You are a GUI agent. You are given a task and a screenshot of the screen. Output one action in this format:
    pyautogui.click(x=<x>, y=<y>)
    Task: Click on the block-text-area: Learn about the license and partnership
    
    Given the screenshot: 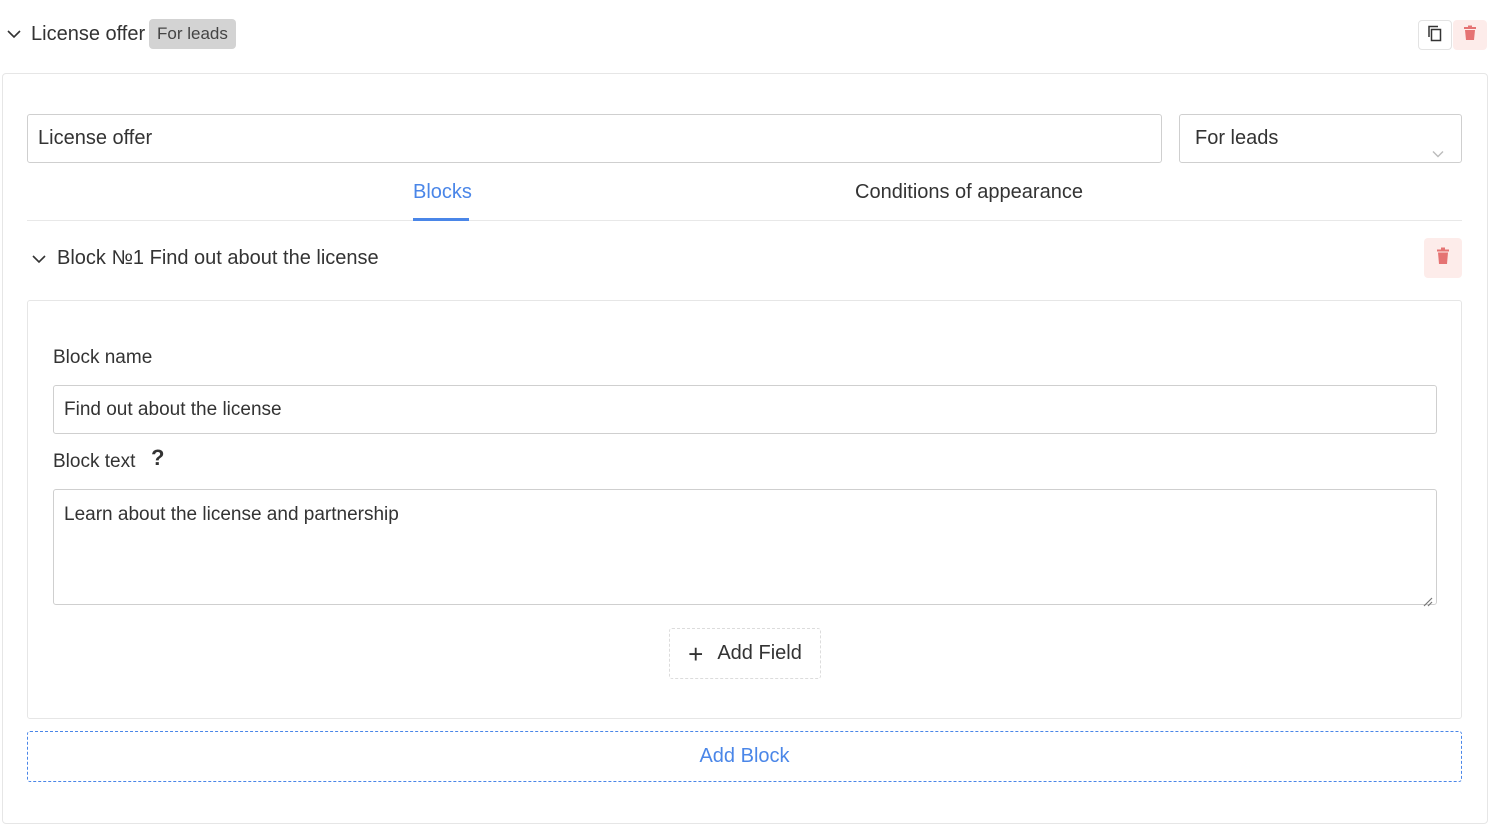 What is the action you would take?
    pyautogui.click(x=745, y=548)
    